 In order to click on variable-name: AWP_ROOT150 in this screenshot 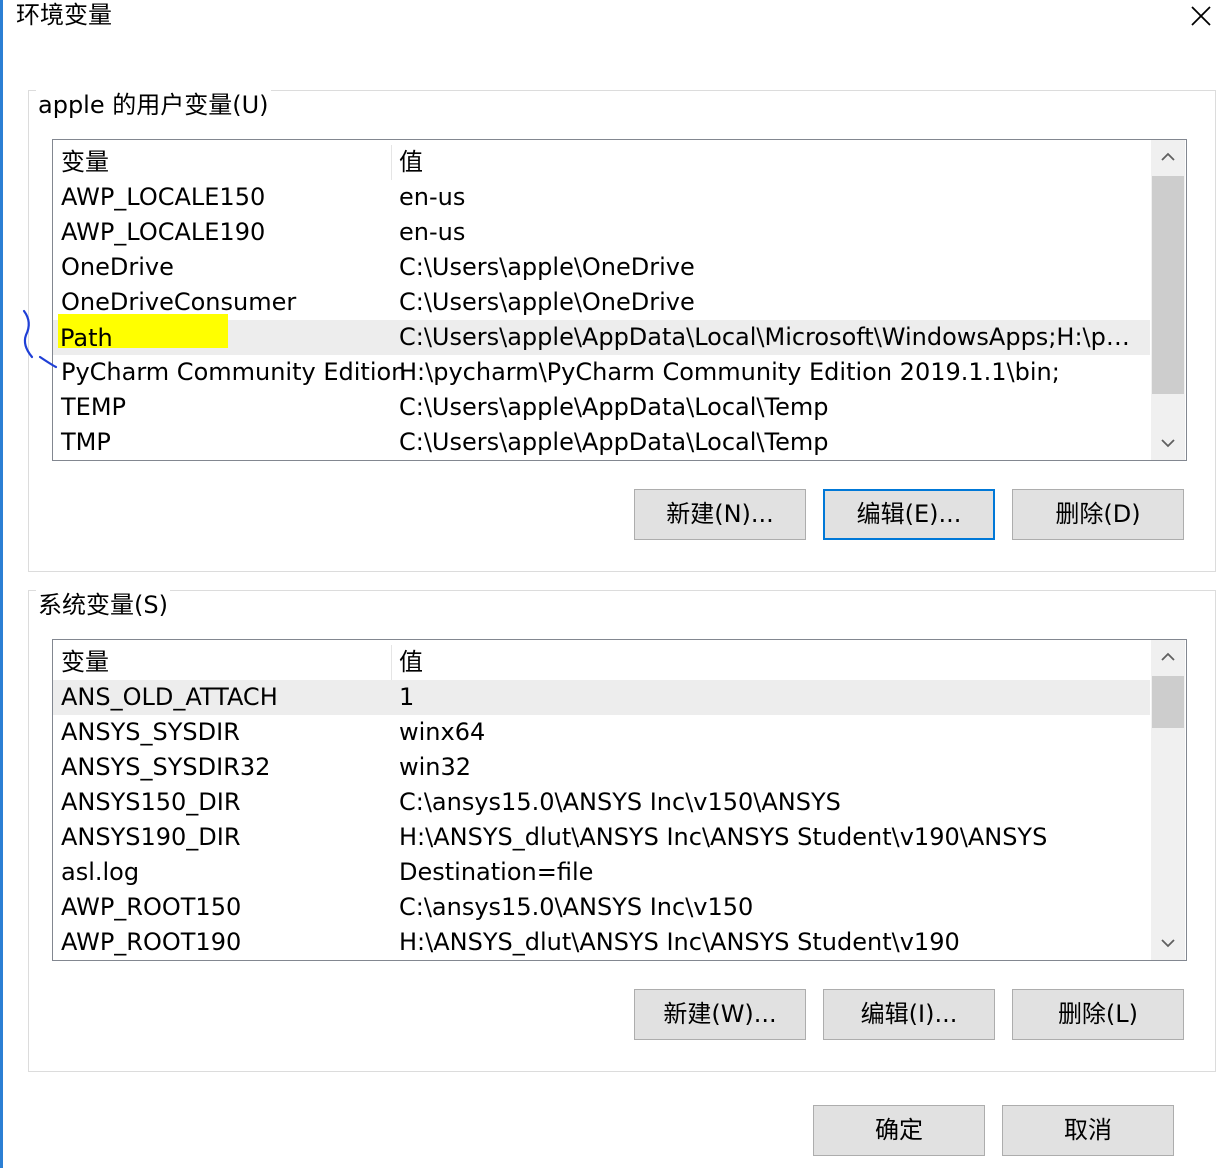, I will do `click(151, 907)`.